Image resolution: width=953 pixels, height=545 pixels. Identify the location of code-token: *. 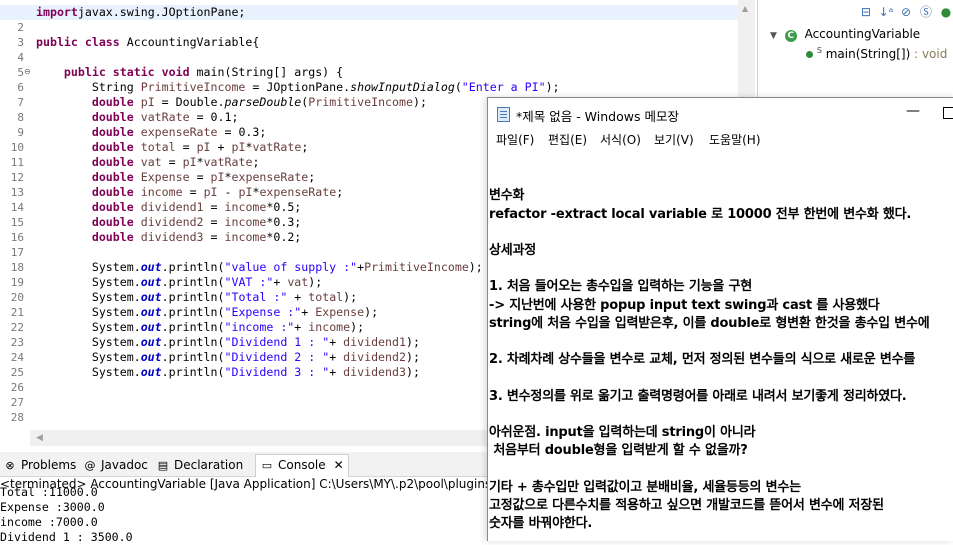
(200, 162).